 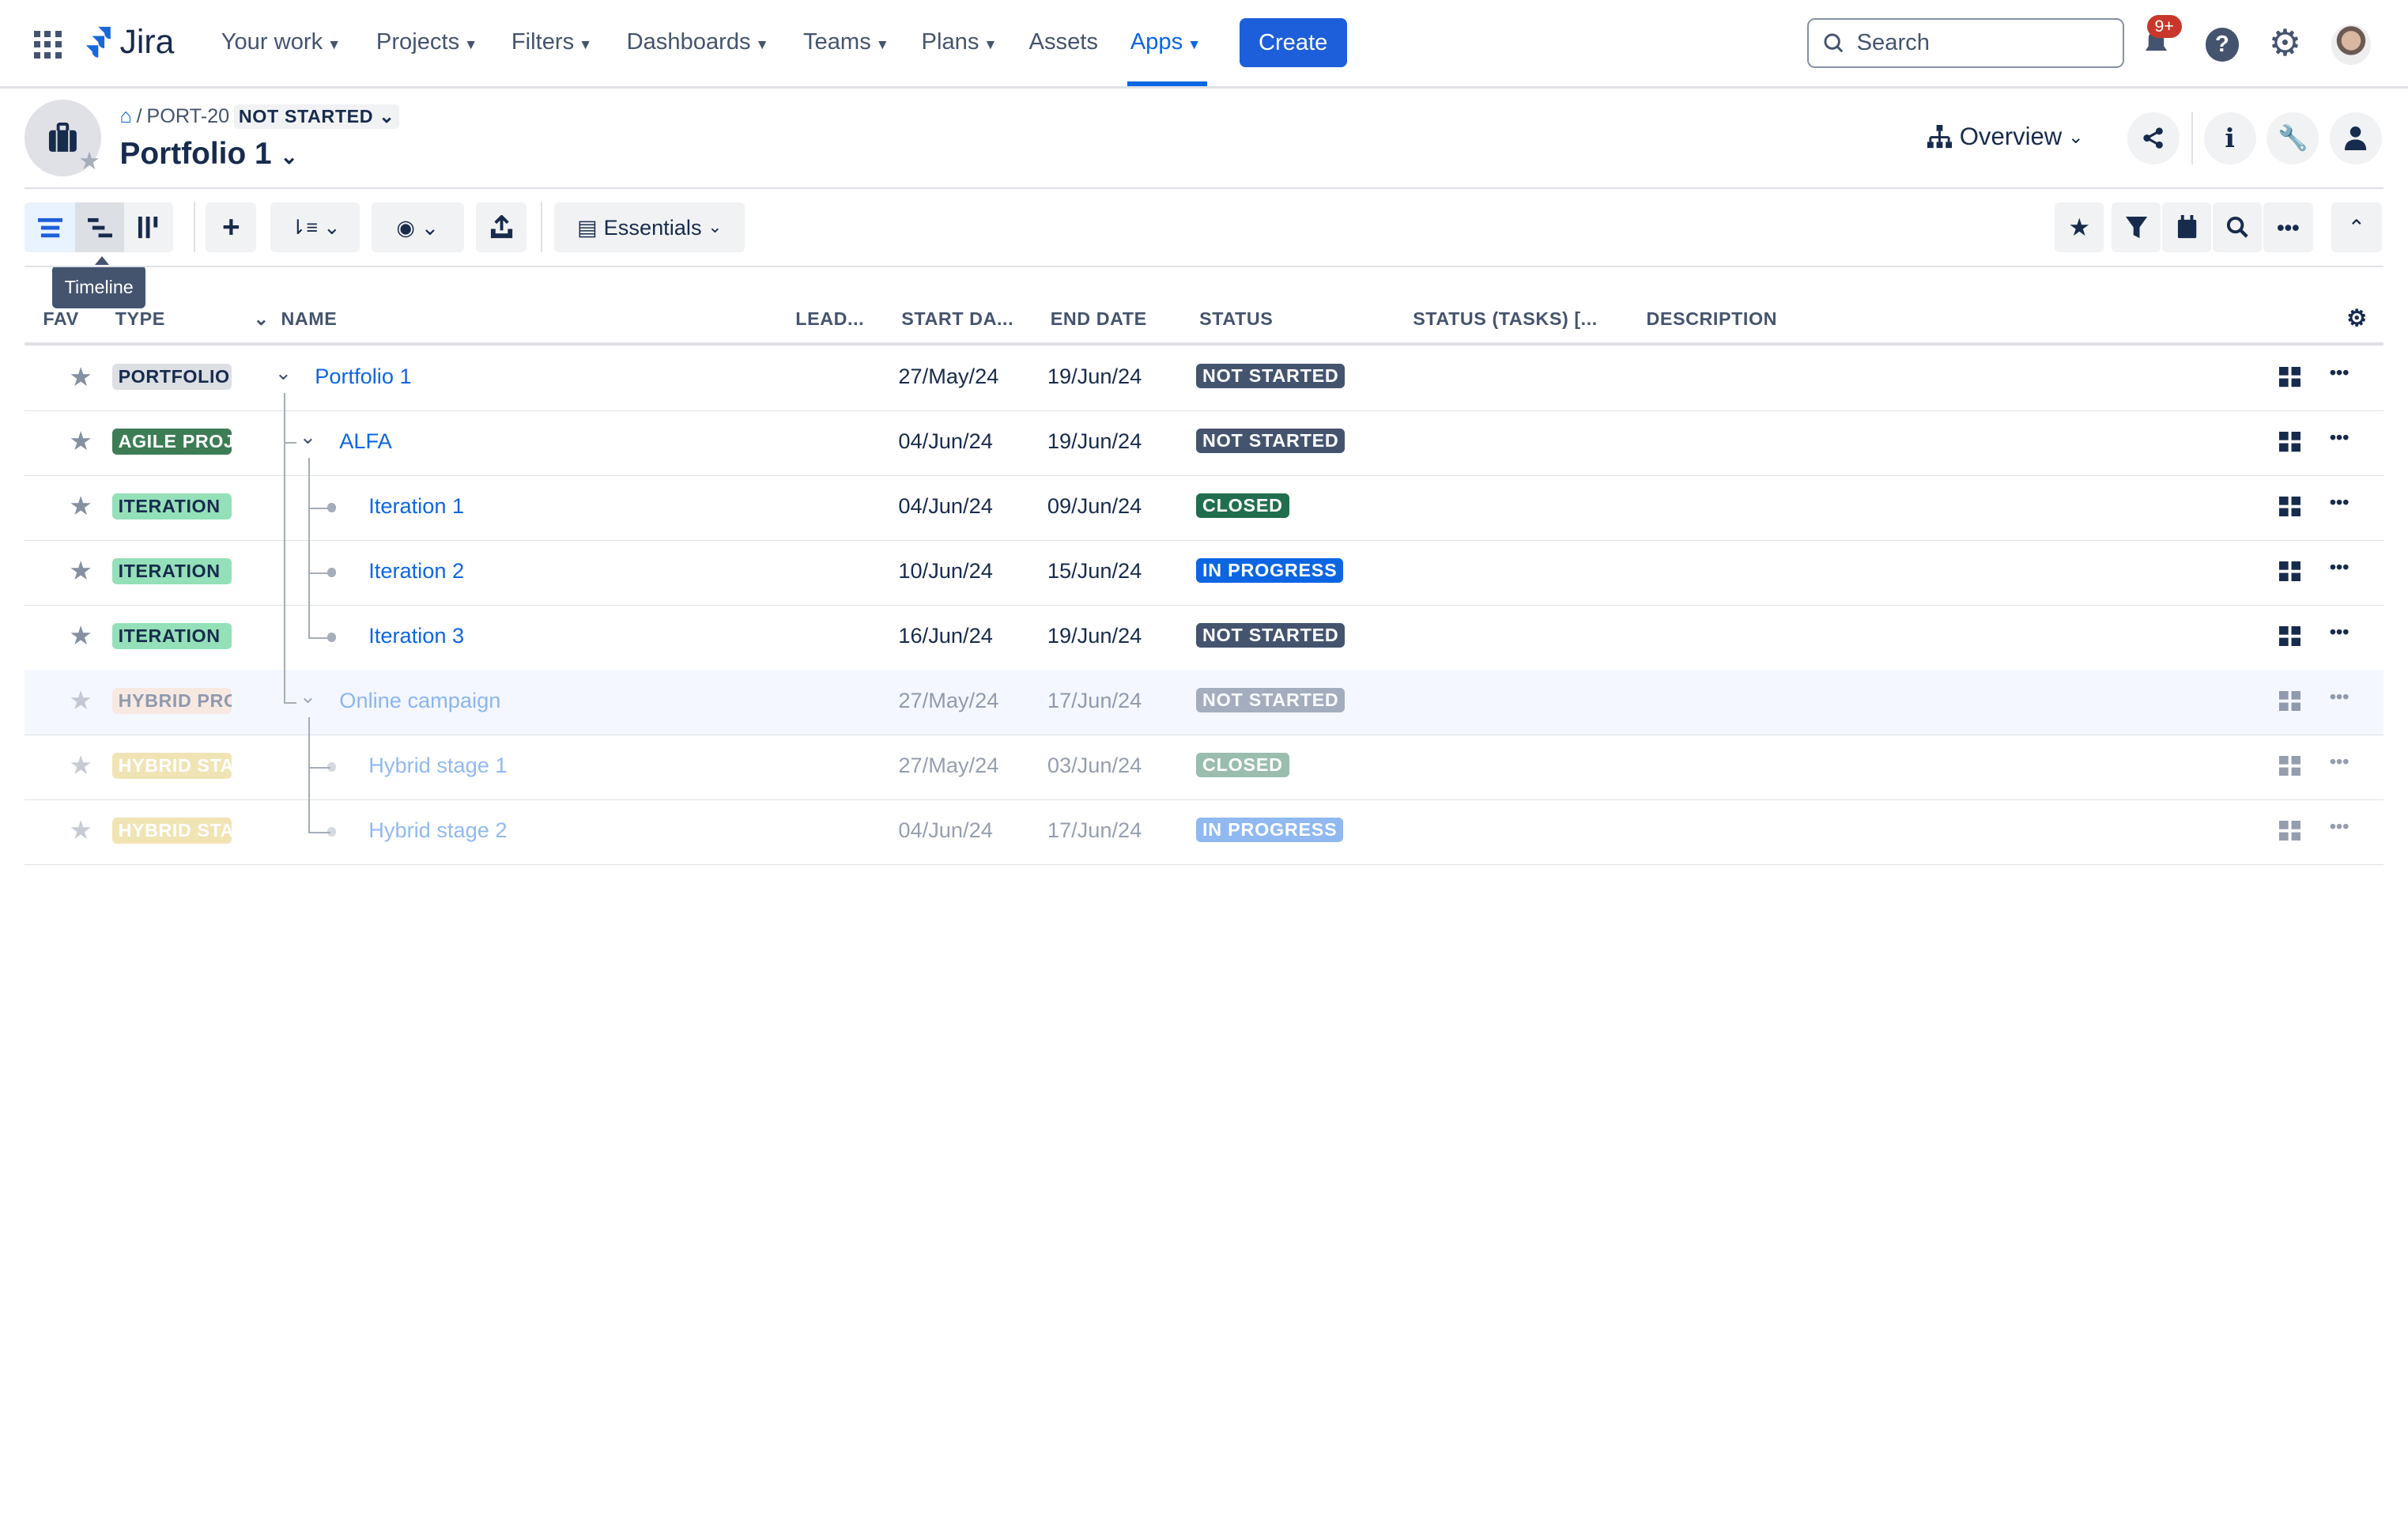 What do you see at coordinates (1063, 42) in the screenshot?
I see `nav-assets: Assets` at bounding box center [1063, 42].